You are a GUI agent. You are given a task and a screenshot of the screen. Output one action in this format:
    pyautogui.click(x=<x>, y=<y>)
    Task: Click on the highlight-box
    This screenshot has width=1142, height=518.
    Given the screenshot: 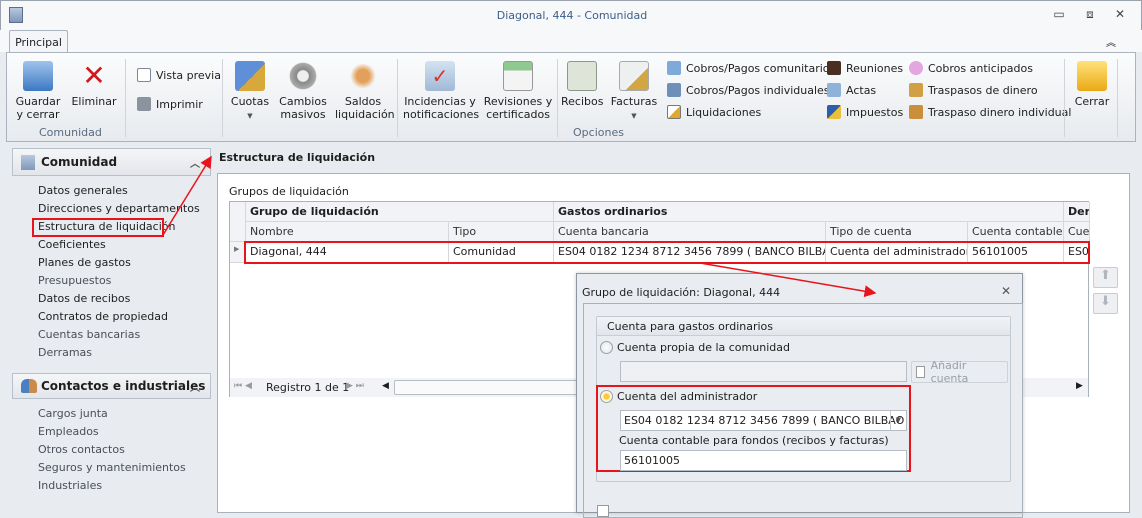 What is the action you would take?
    pyautogui.click(x=667, y=252)
    